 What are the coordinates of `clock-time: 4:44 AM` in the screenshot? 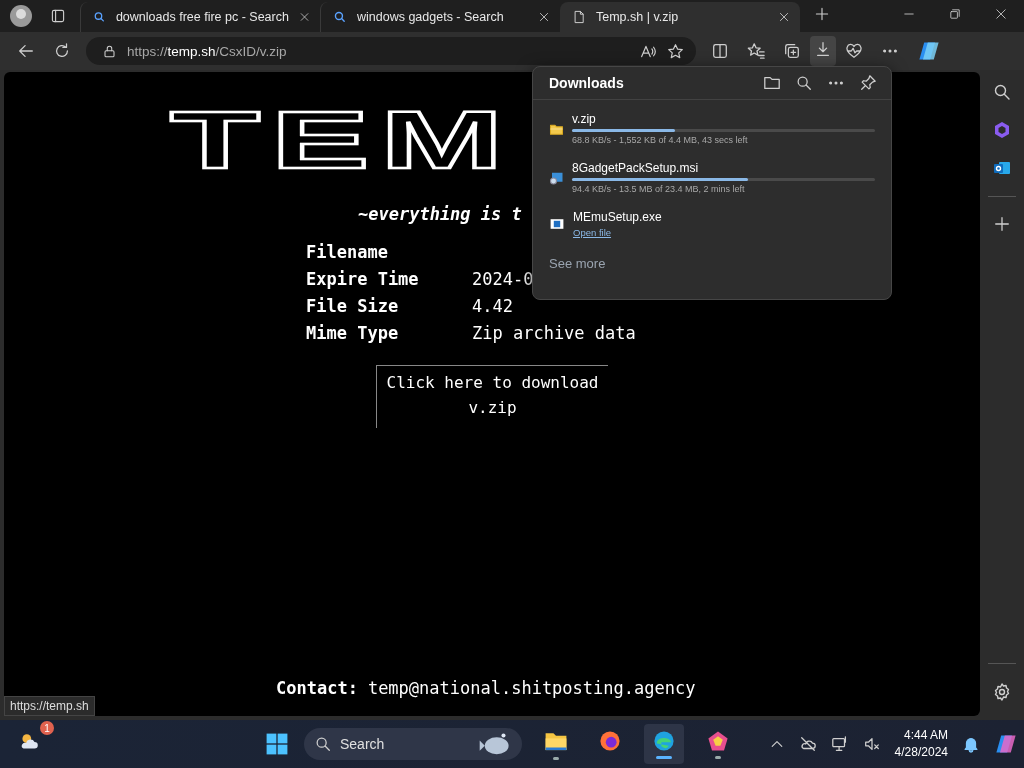 It's located at (925, 735).